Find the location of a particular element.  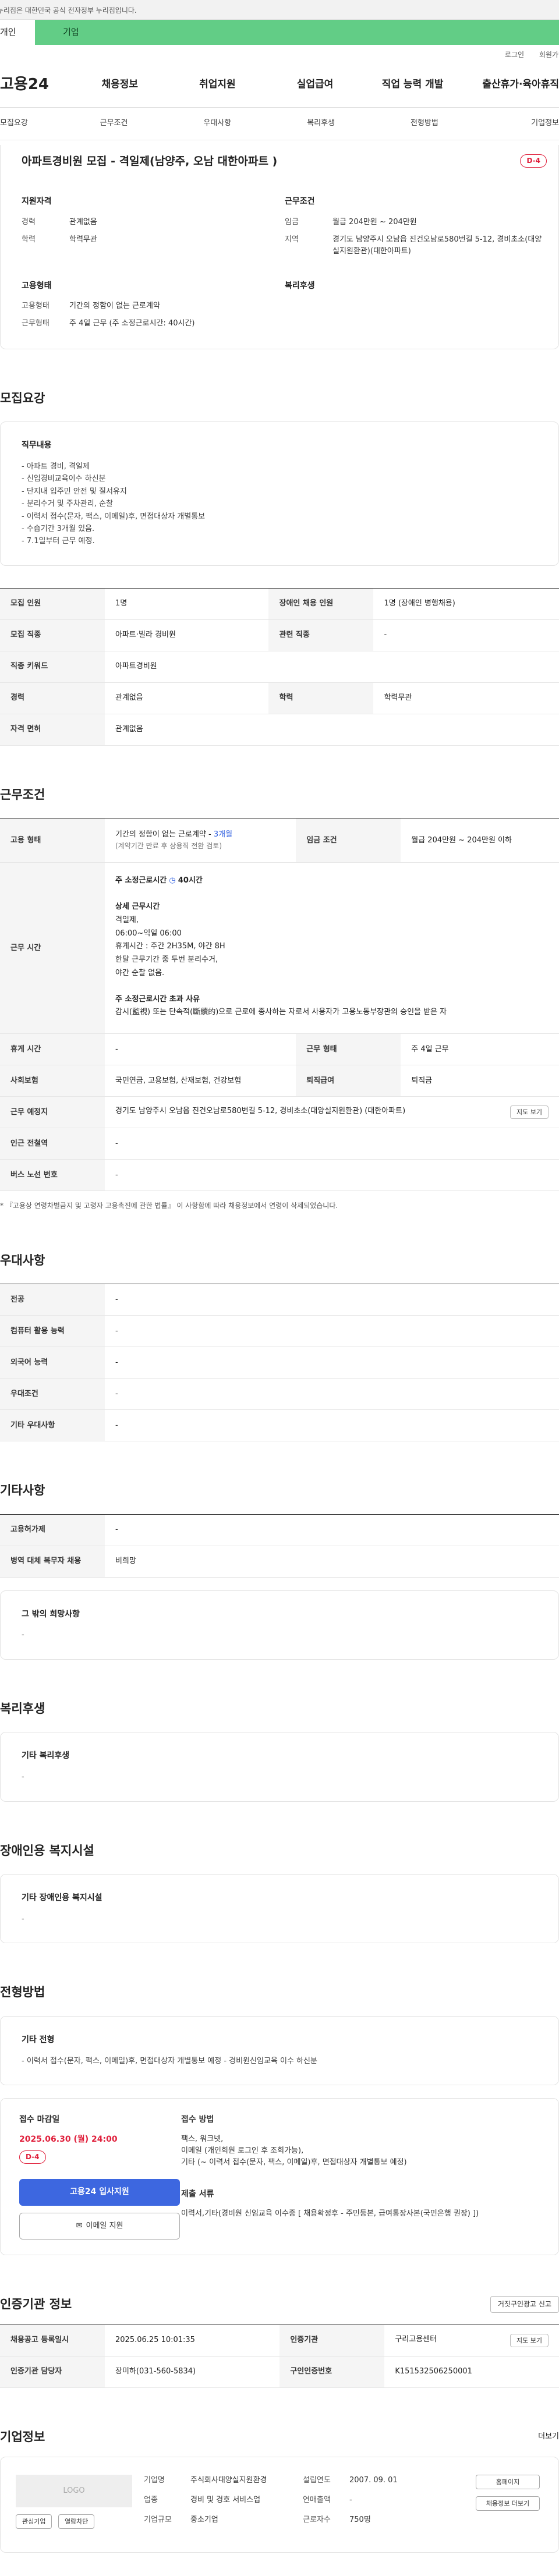

emp-heading: 고용형태 is located at coordinates (37, 285).